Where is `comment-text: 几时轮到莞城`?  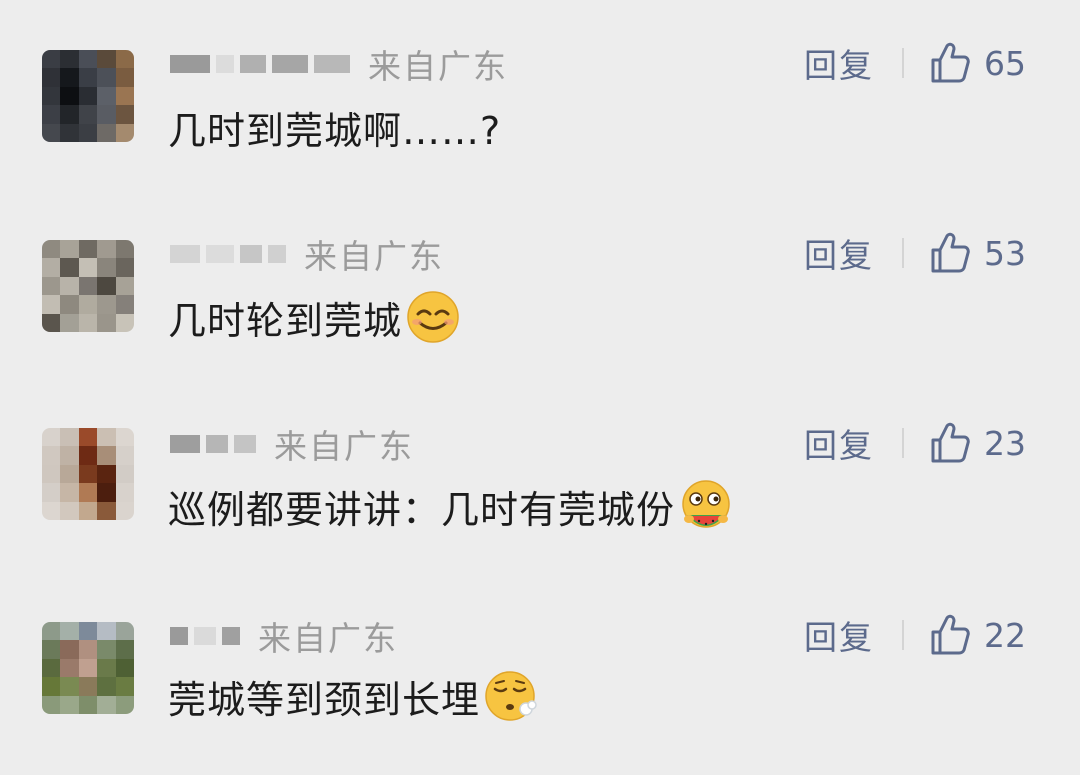 comment-text: 几时轮到莞城 is located at coordinates (285, 320).